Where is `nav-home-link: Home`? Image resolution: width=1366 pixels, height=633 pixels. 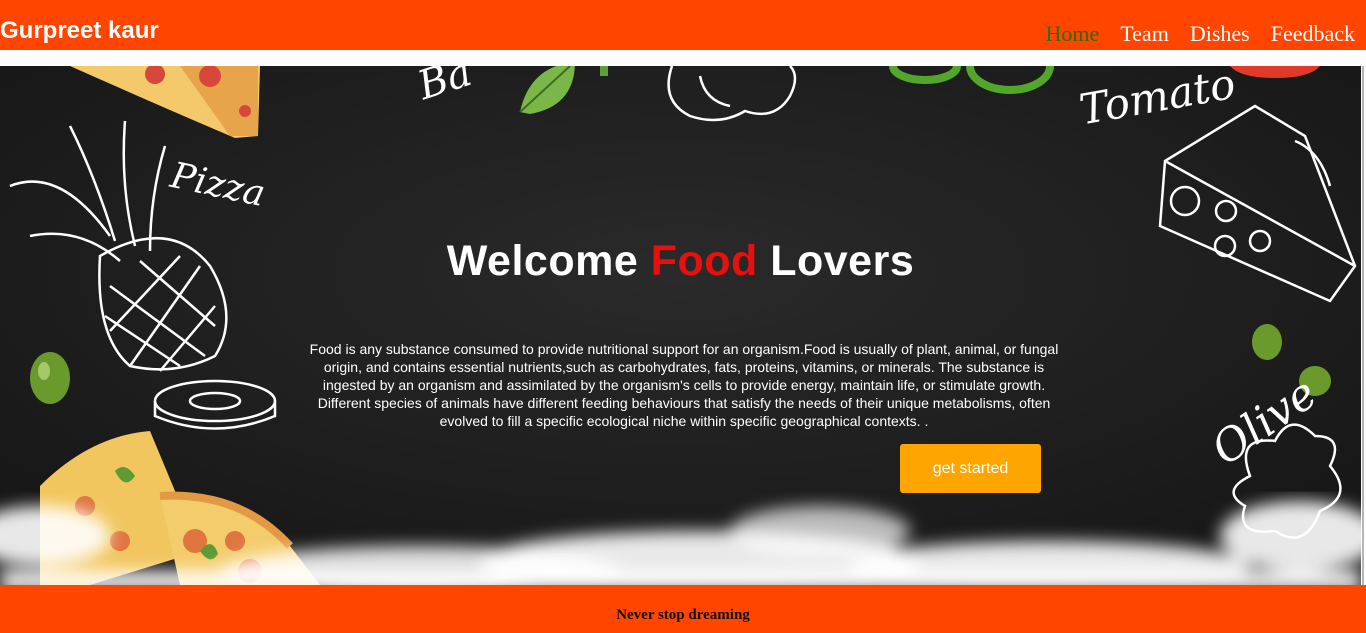 nav-home-link: Home is located at coordinates (1073, 34).